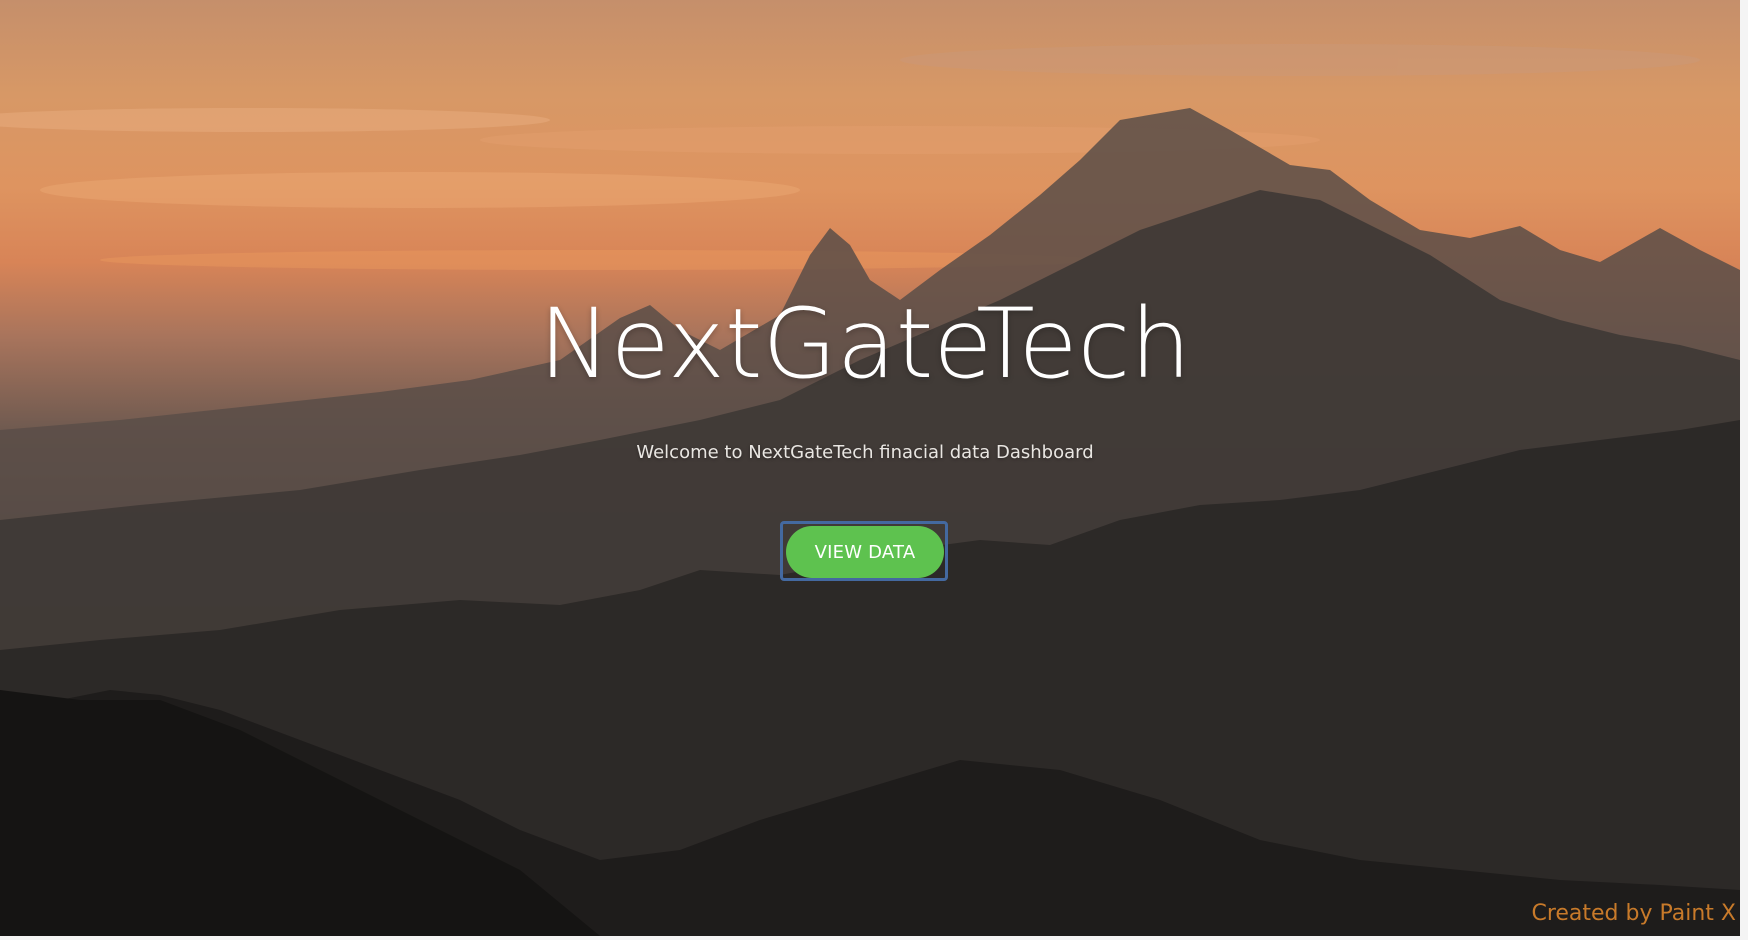 This screenshot has height=940, width=1748. What do you see at coordinates (1633, 913) in the screenshot?
I see `watermark-text: Created by Paint X` at bounding box center [1633, 913].